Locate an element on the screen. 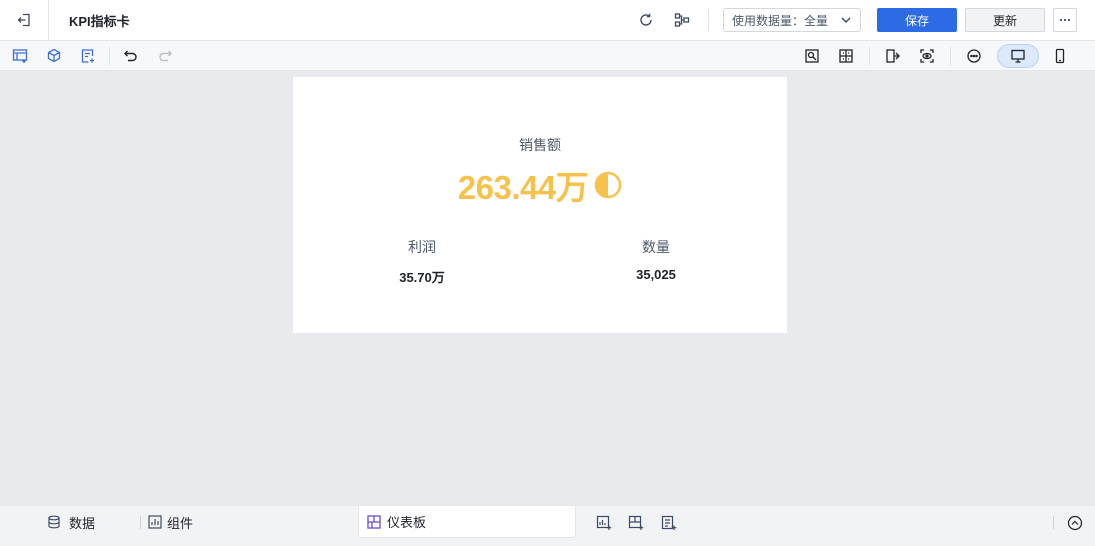 This screenshot has width=1095, height=546. redo-button is located at coordinates (165, 56).